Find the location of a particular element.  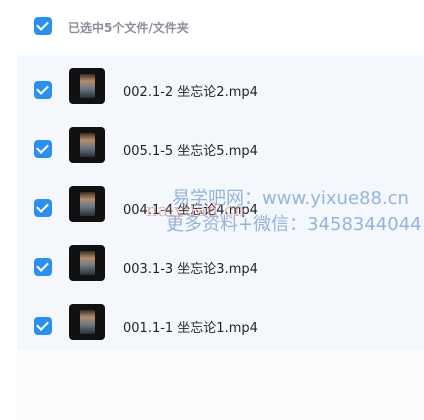

file-name: 005.1-5 坐忘论5.mp4 is located at coordinates (190, 149).